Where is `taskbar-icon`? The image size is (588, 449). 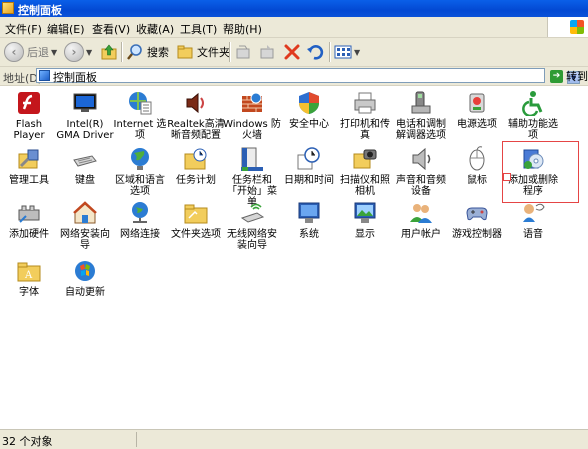
taskbar-icon is located at coordinates (252, 159).